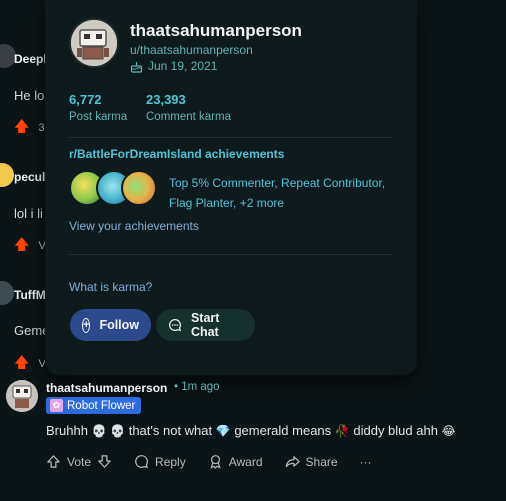 This screenshot has width=506, height=501. What do you see at coordinates (30, 295) in the screenshot?
I see `comment-username: TuffM` at bounding box center [30, 295].